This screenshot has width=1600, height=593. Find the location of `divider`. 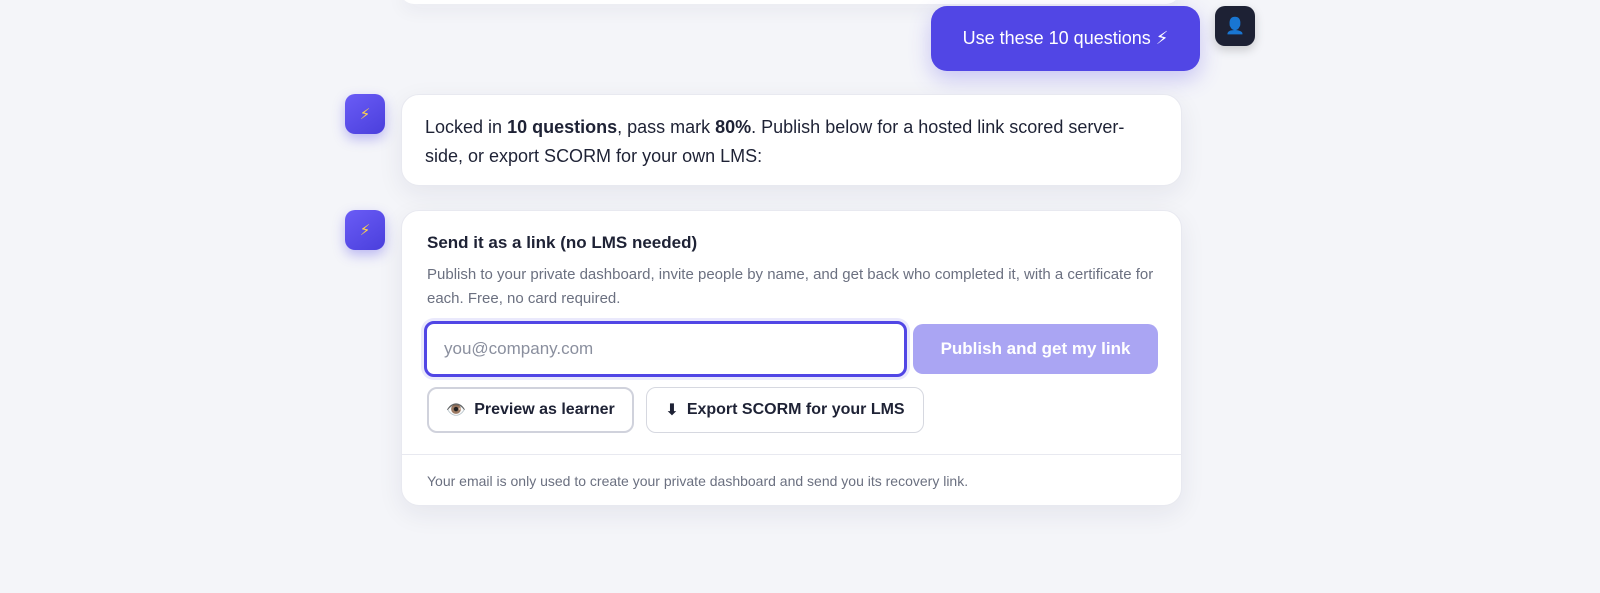

divider is located at coordinates (791, 454).